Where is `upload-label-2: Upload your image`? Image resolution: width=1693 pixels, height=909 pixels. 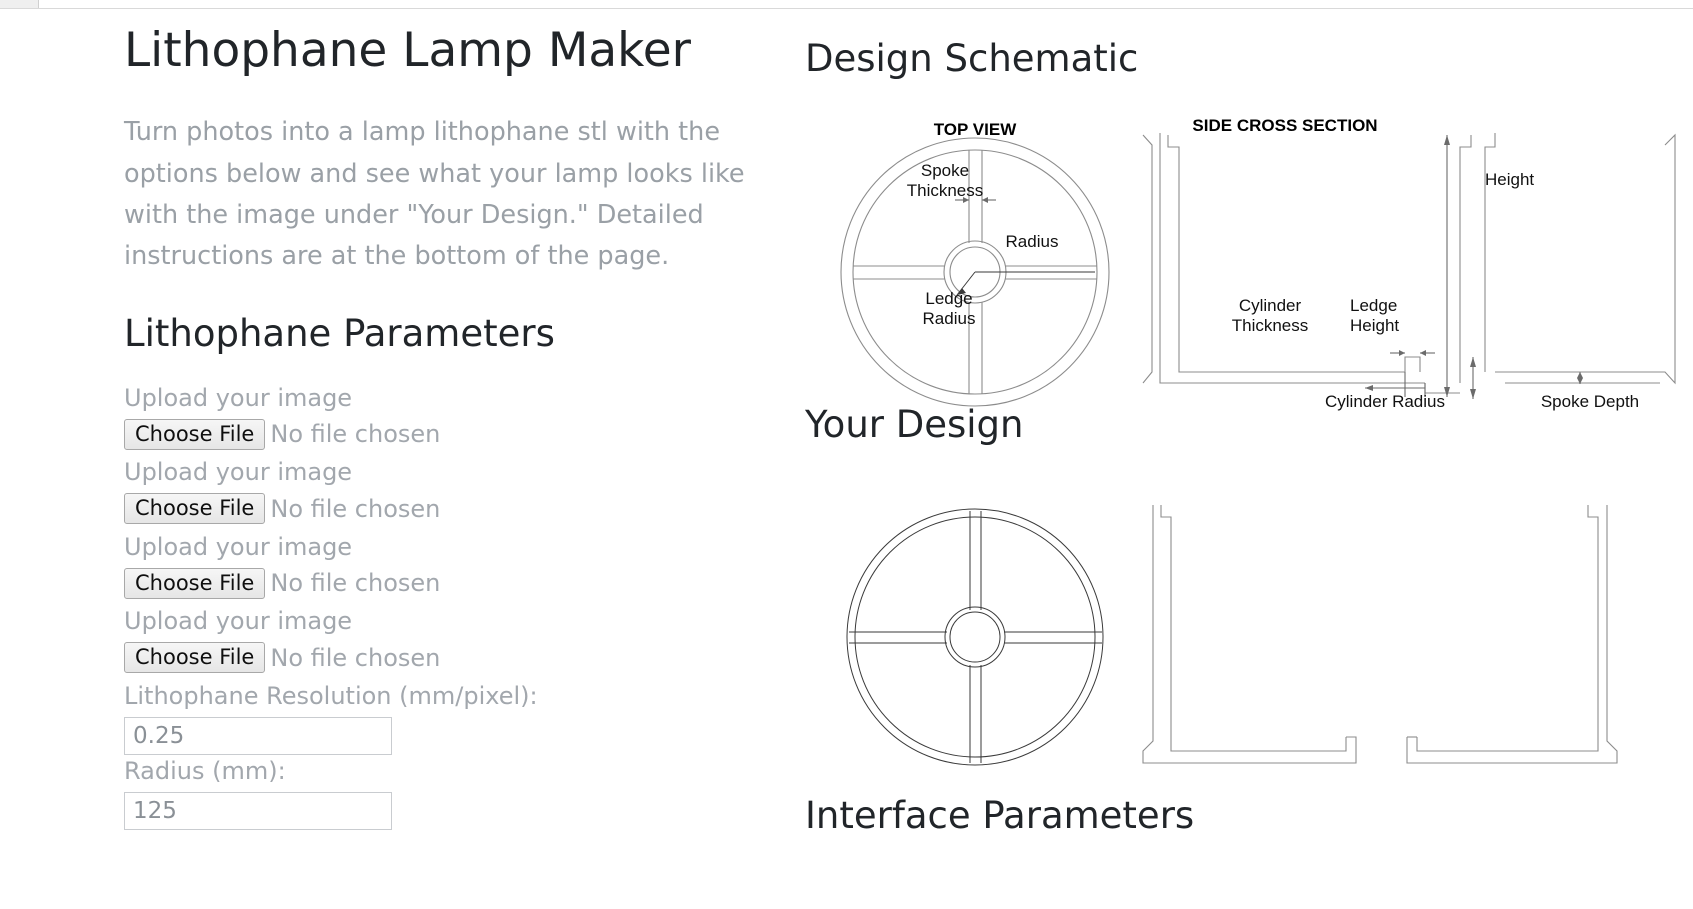
upload-label-2: Upload your image is located at coordinates (238, 472).